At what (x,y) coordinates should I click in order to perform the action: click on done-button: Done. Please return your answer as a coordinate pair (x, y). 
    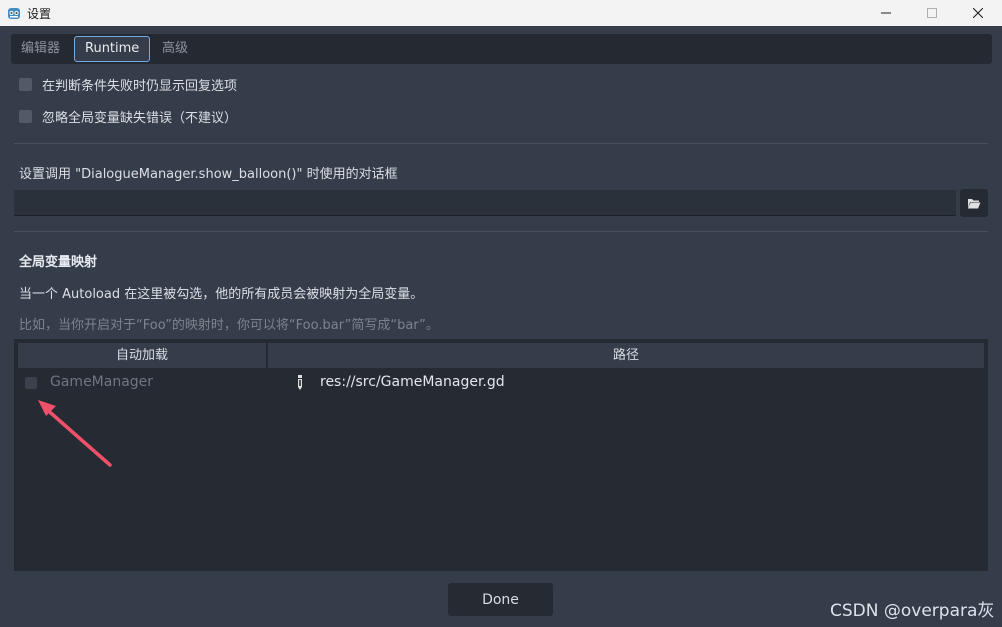
    Looking at the image, I should click on (500, 599).